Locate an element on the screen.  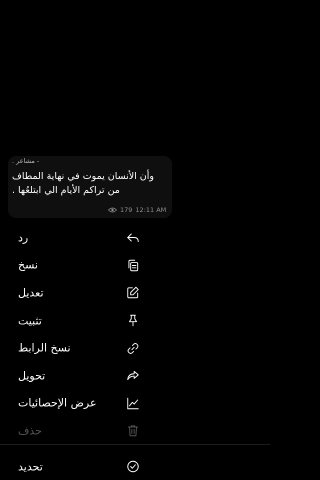
menu-item-label: تثبيت is located at coordinates (30, 321).